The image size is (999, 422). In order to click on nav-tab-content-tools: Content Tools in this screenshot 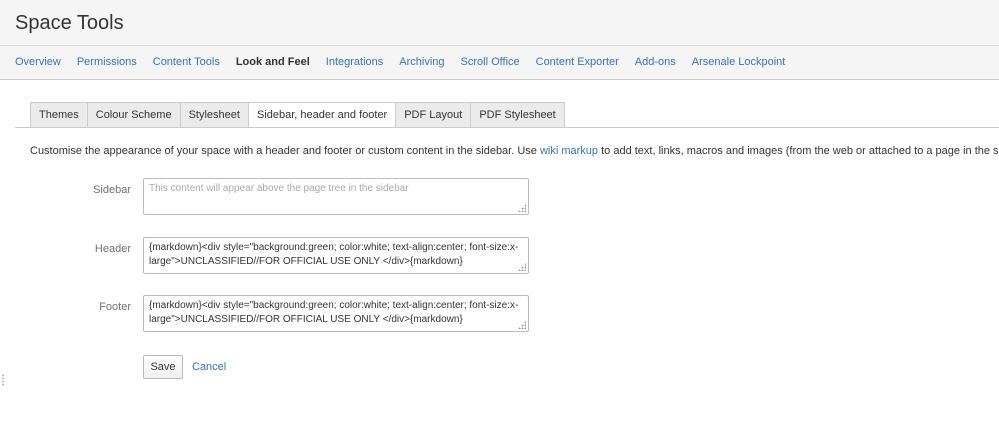, I will do `click(186, 62)`.